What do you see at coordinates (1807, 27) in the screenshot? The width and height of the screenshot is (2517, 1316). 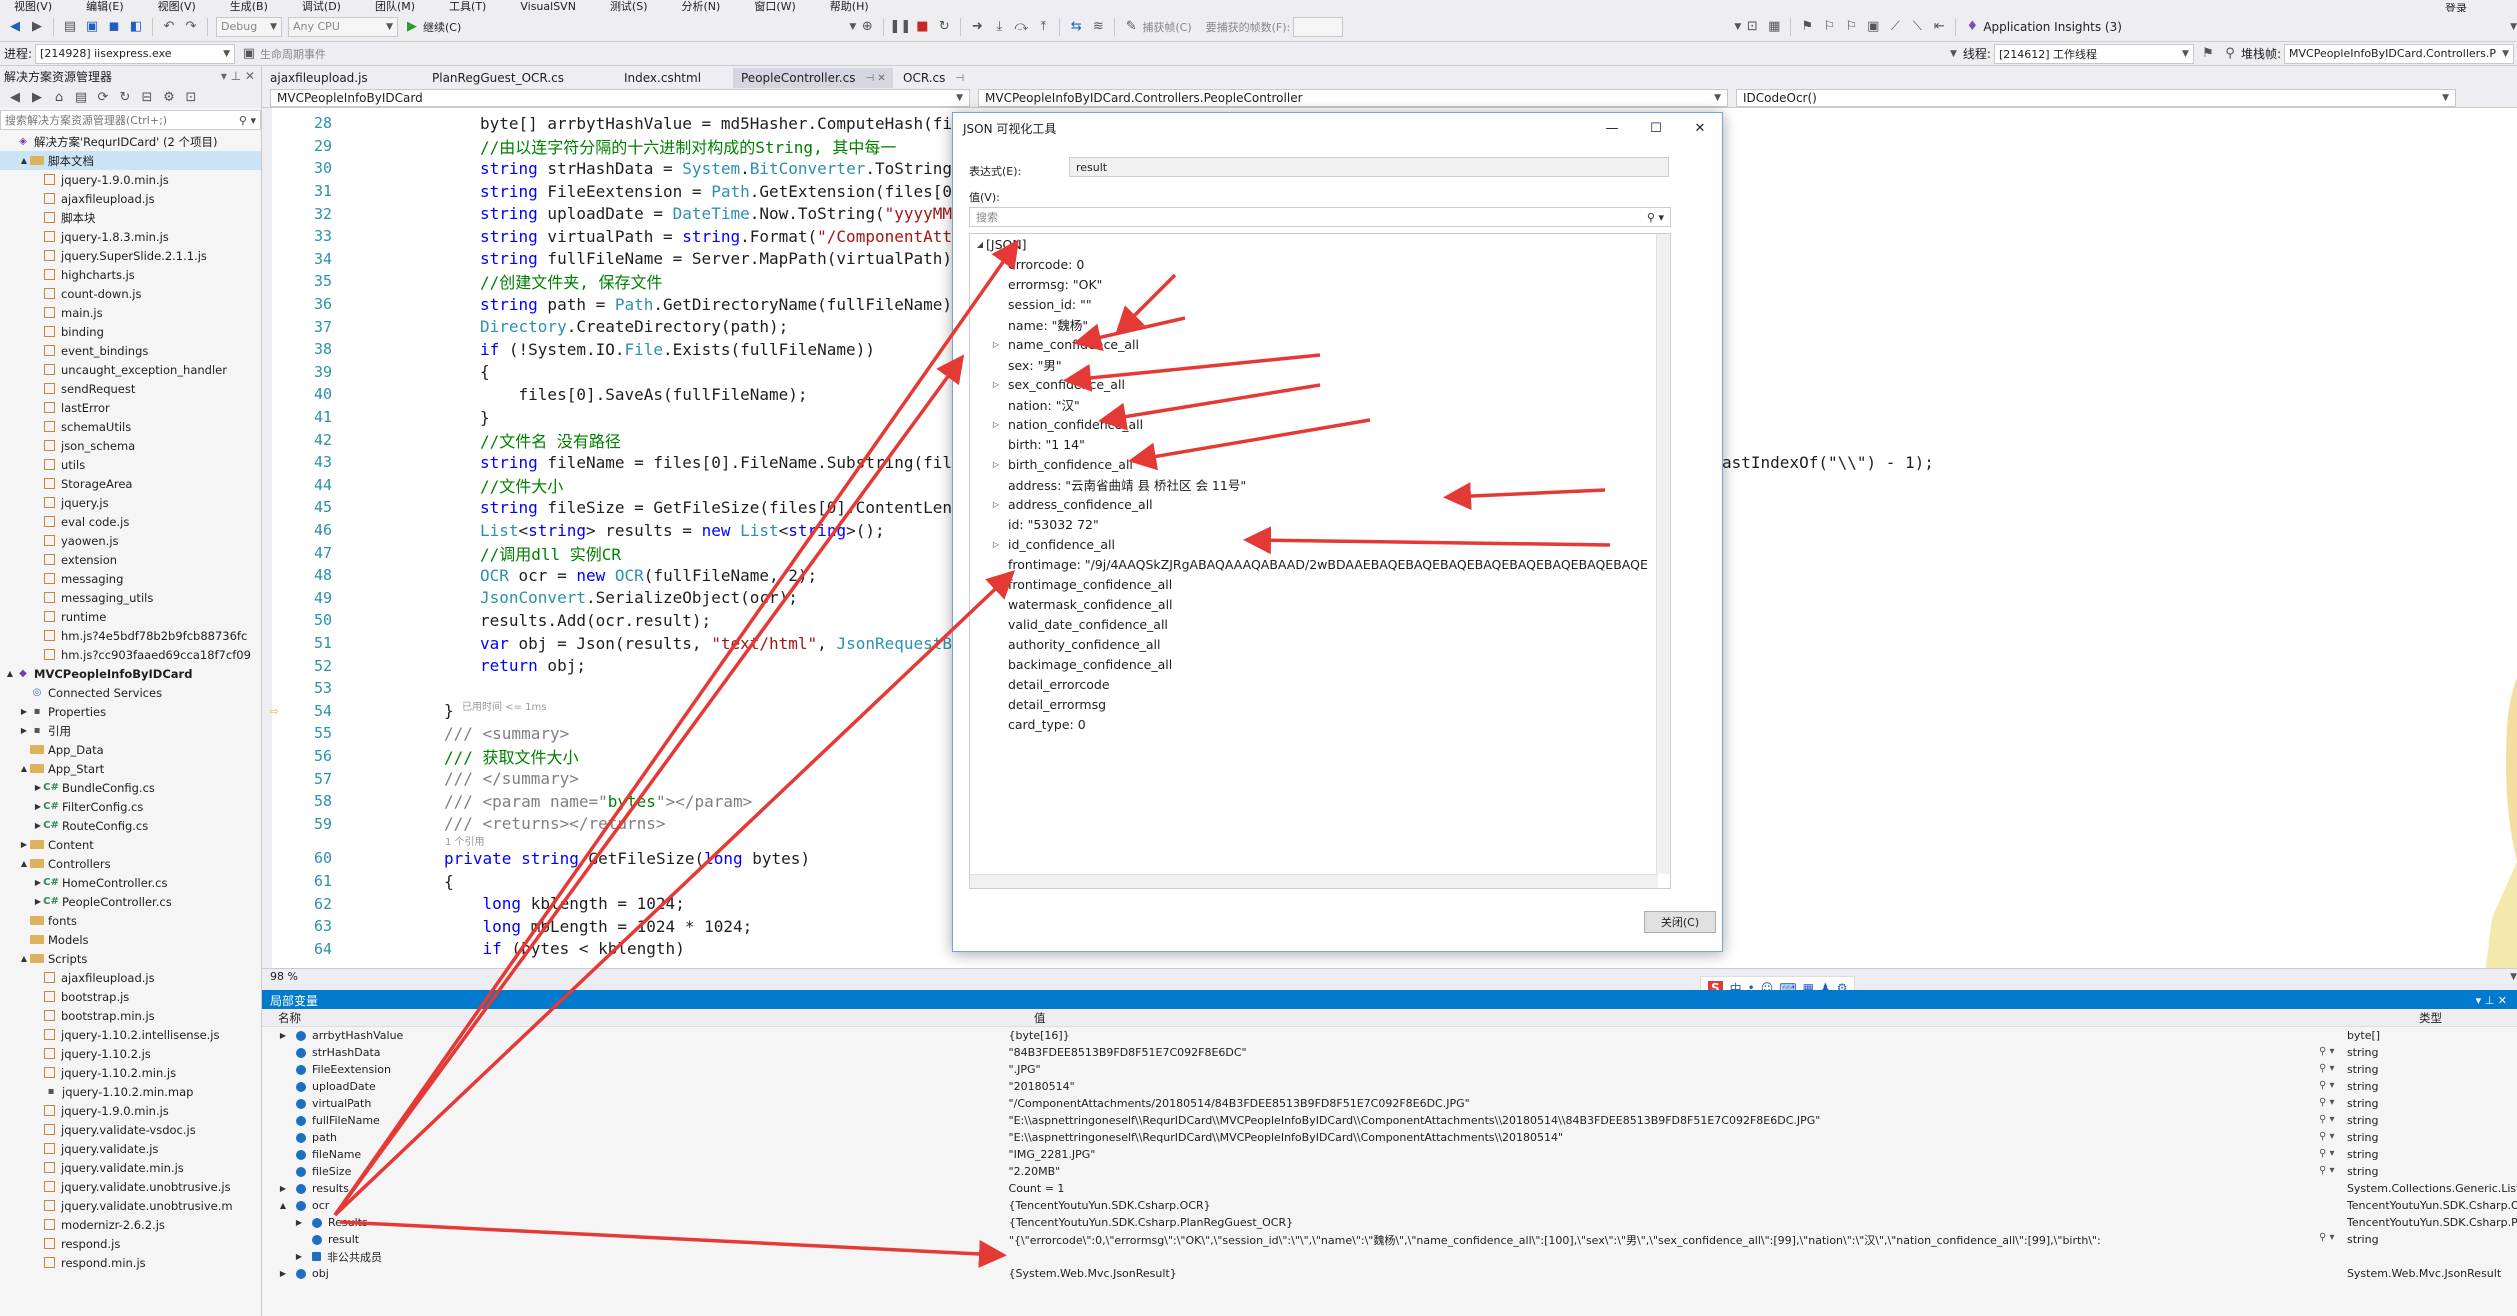 I see `bookmark-icon: ⚑` at bounding box center [1807, 27].